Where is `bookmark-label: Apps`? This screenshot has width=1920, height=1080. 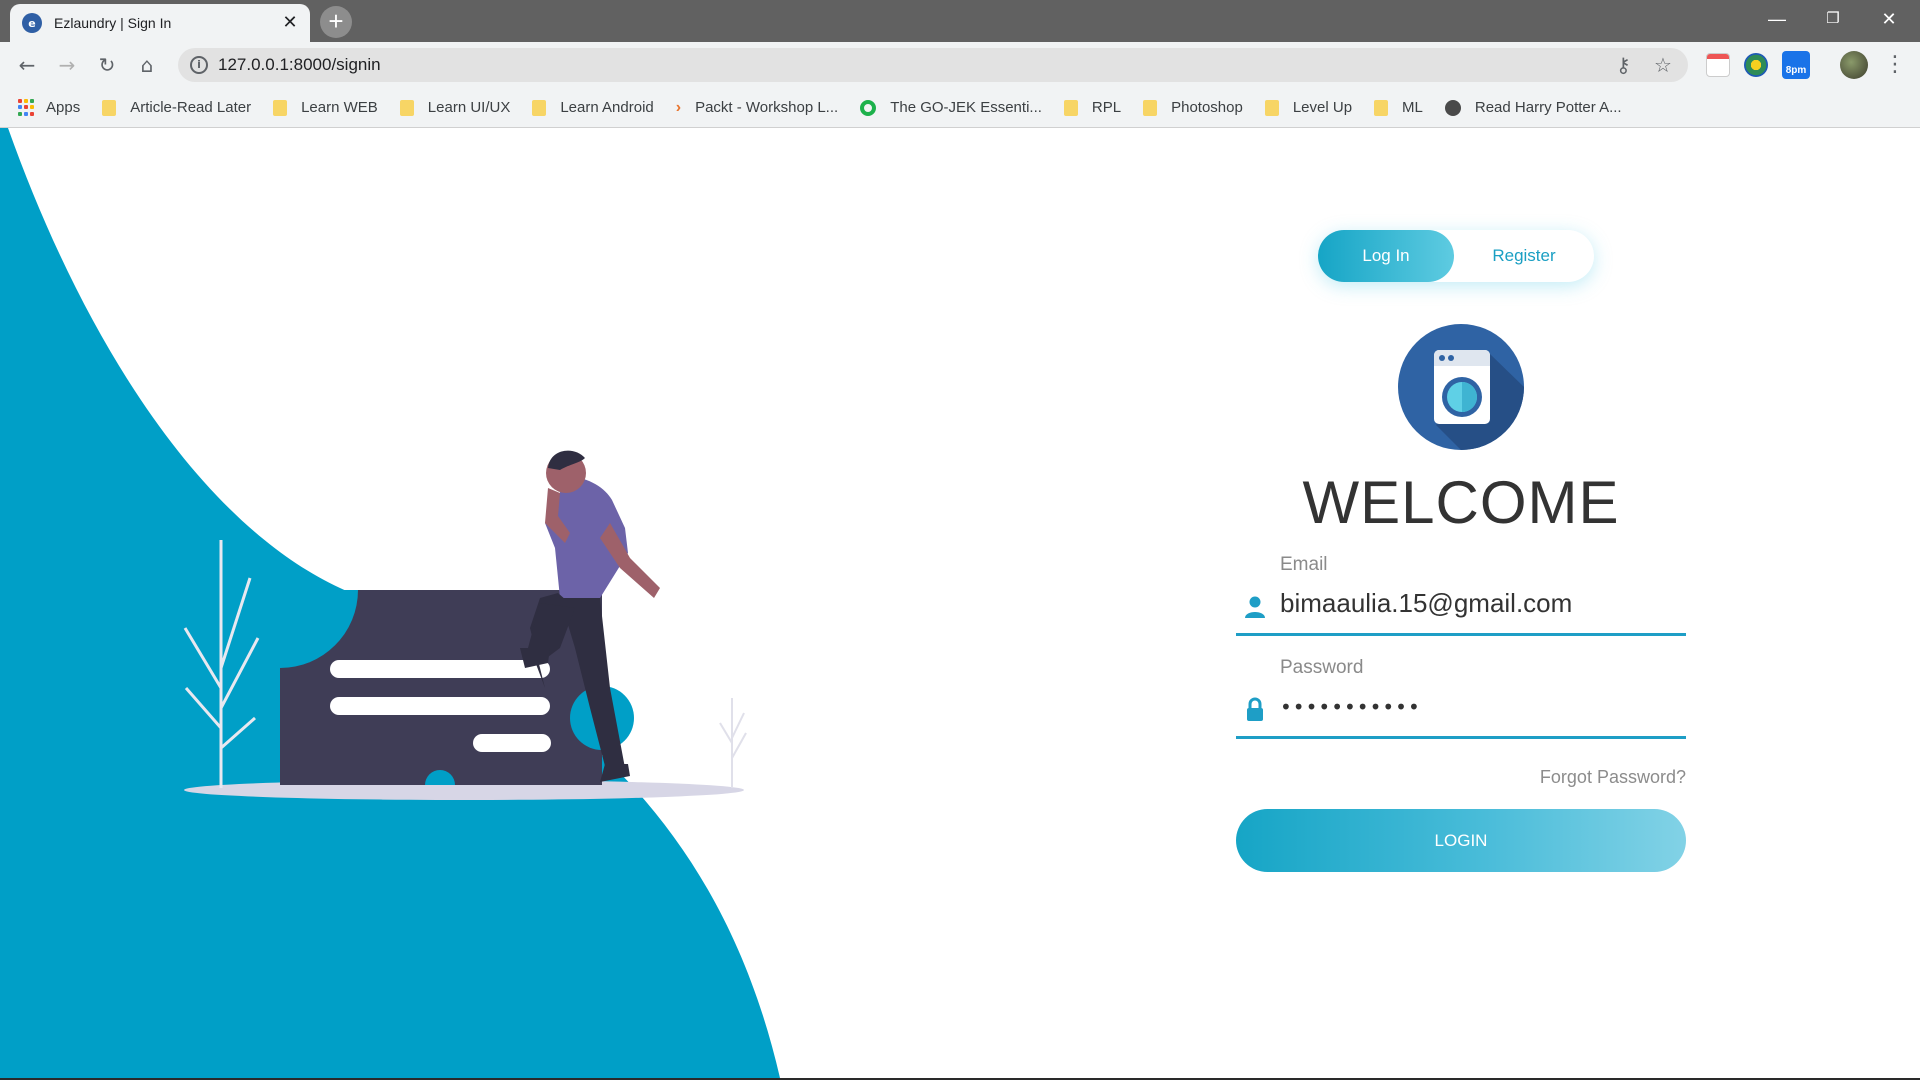 bookmark-label: Apps is located at coordinates (63, 107).